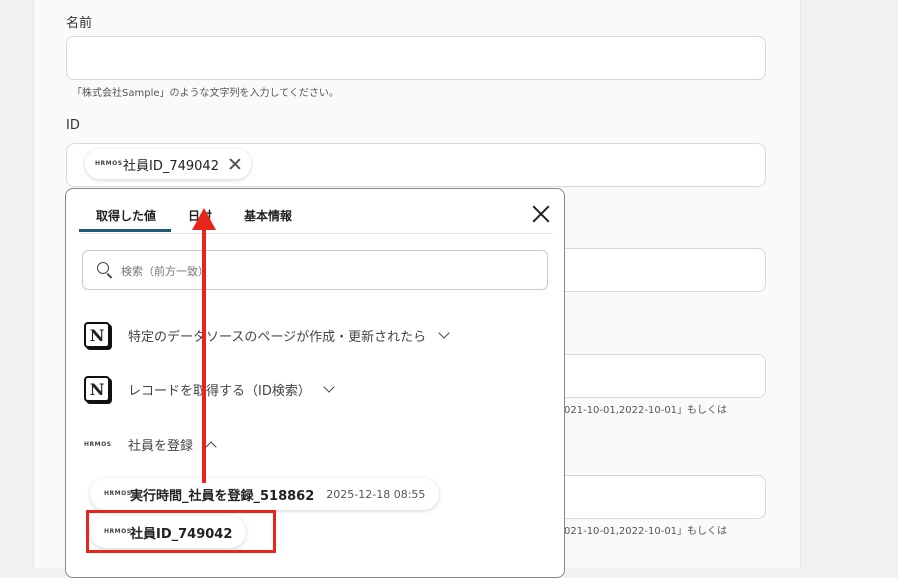 The image size is (898, 578). Describe the element at coordinates (181, 531) in the screenshot. I see `highlight-box` at that location.